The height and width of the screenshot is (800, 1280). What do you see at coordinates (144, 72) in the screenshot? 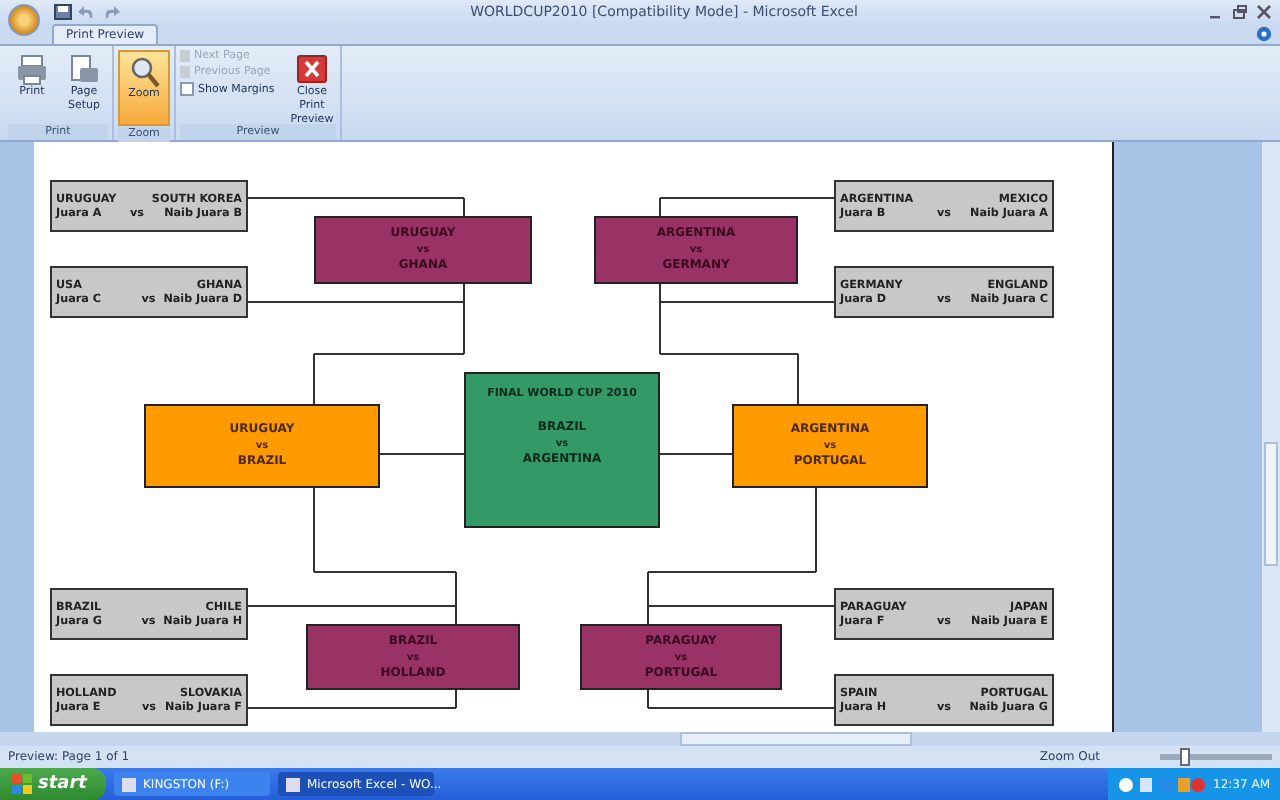
I see `magnifier-icon` at bounding box center [144, 72].